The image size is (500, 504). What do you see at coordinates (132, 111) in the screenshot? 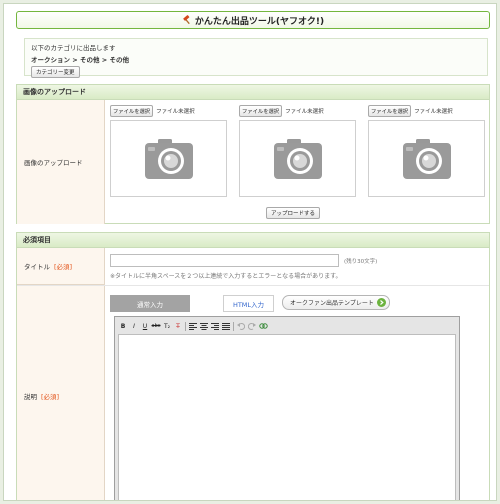
I see `choose-file-button-1: ファイルを選択` at bounding box center [132, 111].